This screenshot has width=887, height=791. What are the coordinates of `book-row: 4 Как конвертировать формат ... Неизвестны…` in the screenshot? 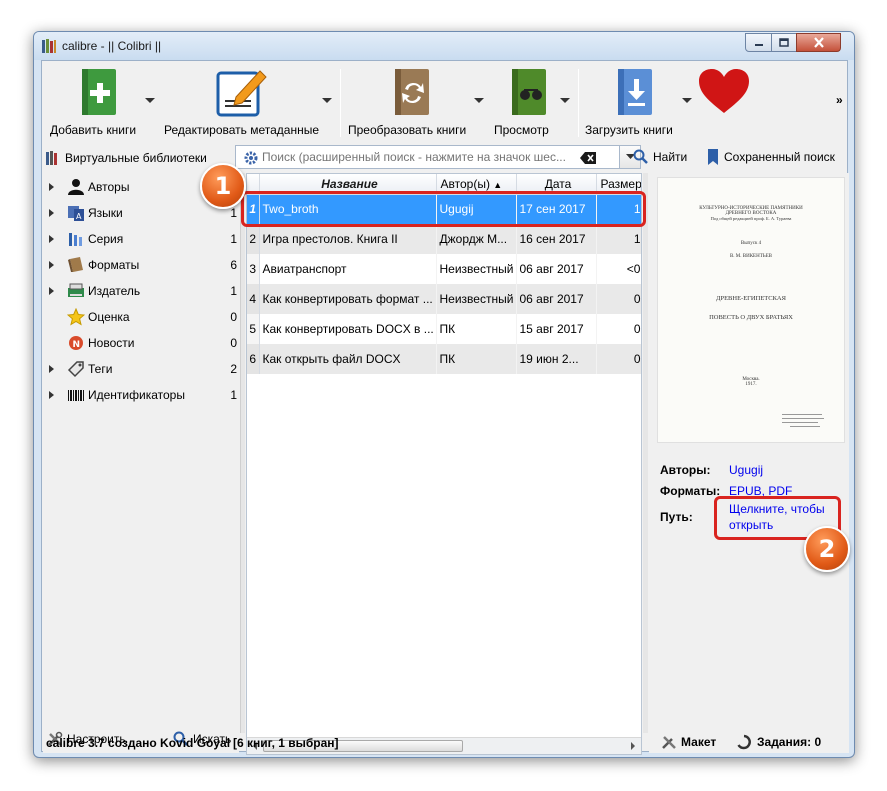 It's located at (444, 299).